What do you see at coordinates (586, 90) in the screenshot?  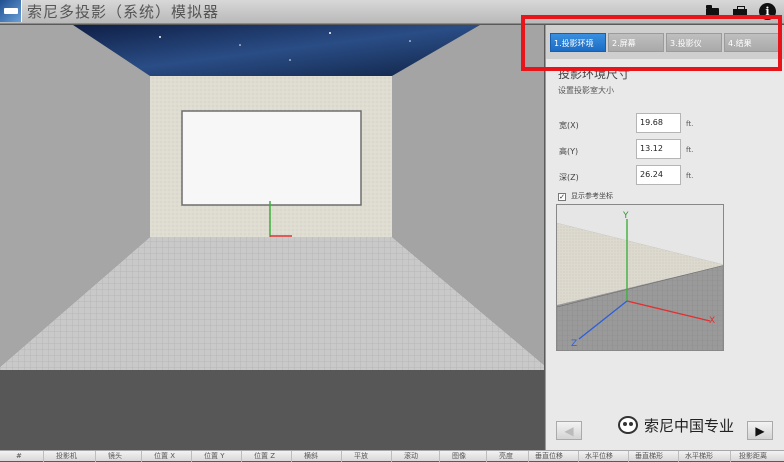 I see `section-subtitle: 设置投影室大小` at bounding box center [586, 90].